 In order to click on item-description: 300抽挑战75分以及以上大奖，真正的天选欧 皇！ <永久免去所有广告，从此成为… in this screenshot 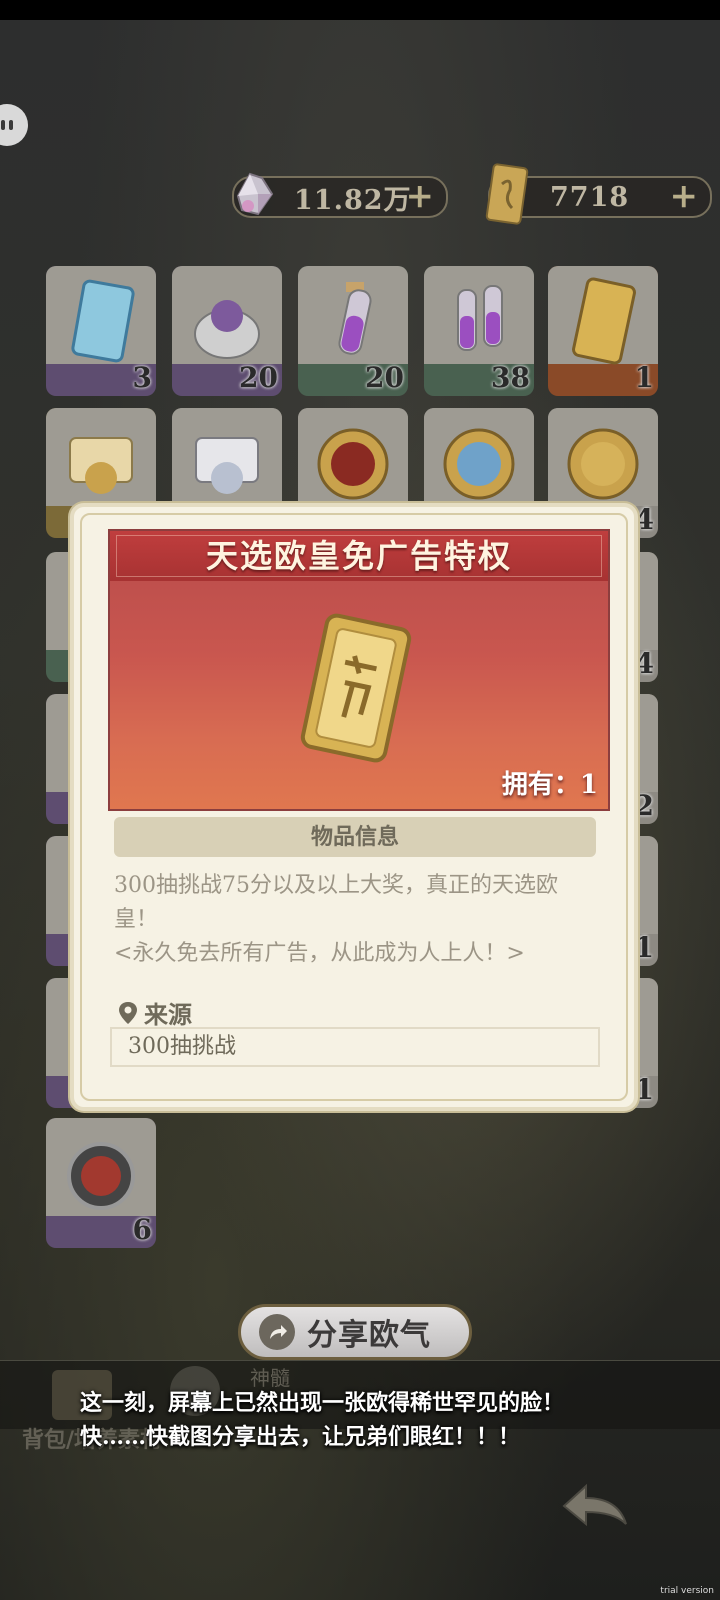, I will do `click(354, 920)`.